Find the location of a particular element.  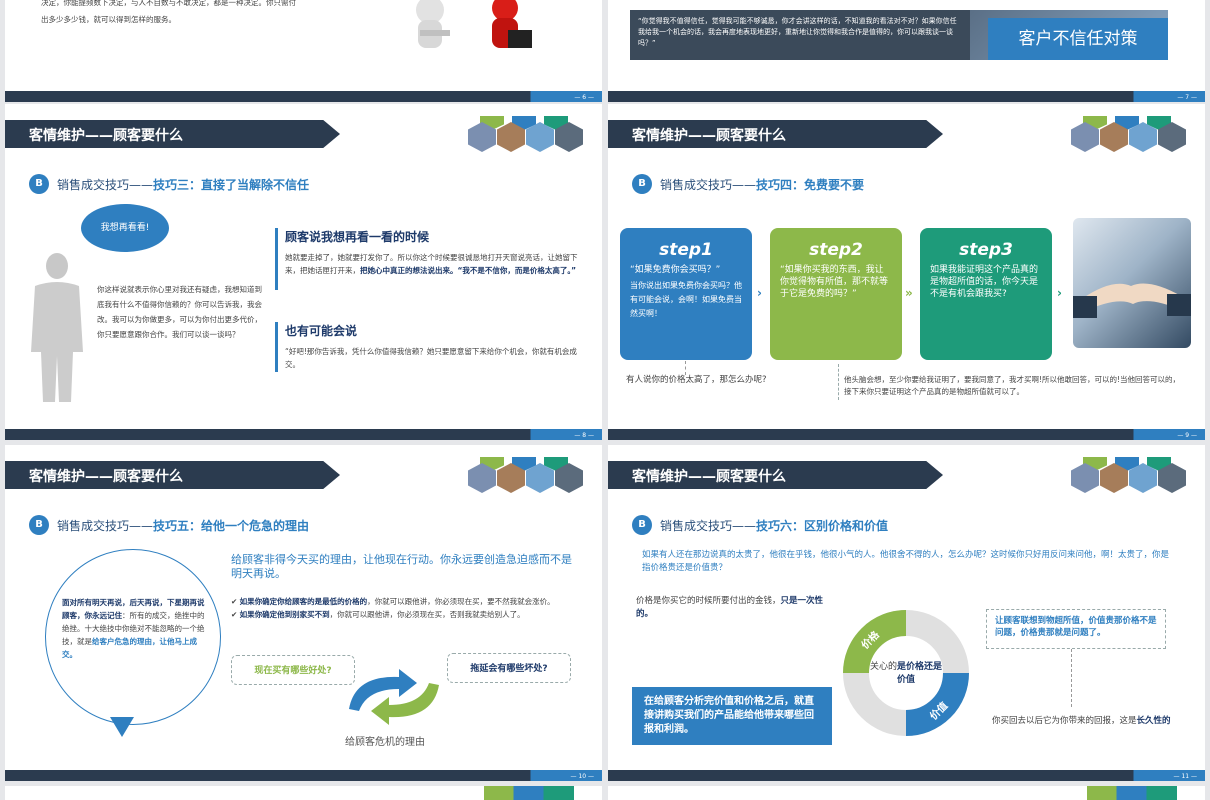

step-card-2: step2 “如果你买我的东西，我让你觉得物有所值，那不就等于它是免费的吗？” is located at coordinates (836, 294).